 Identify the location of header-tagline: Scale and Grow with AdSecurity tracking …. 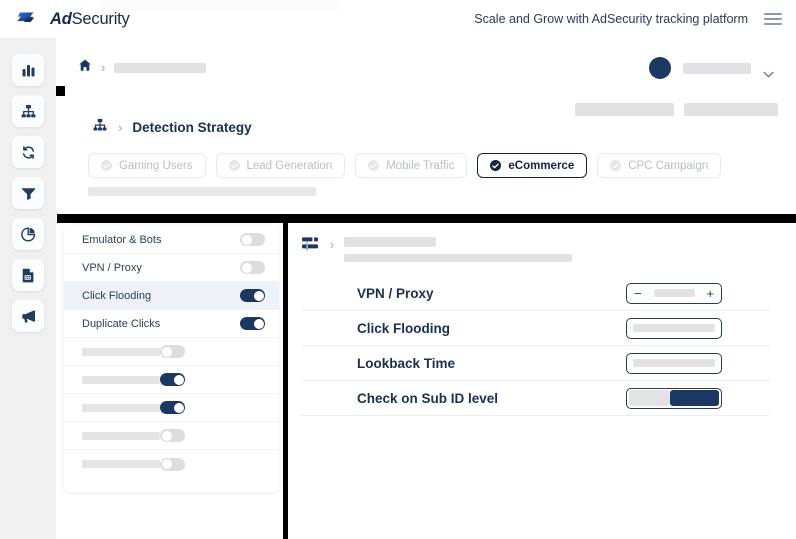
(611, 19).